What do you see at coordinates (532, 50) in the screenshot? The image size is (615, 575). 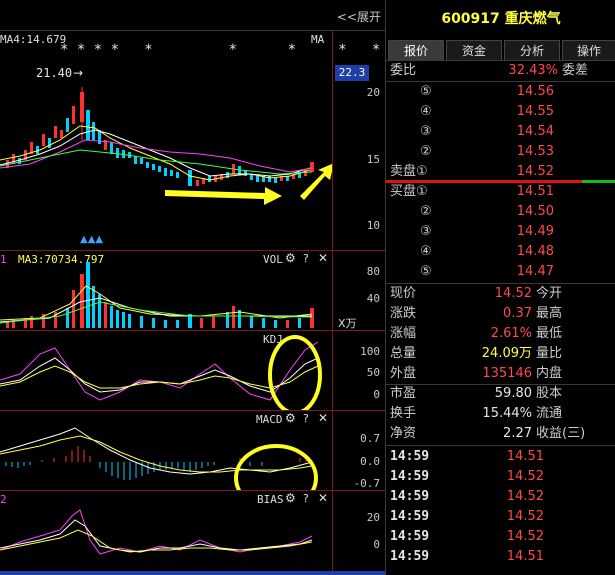 I see `tab-analysis: 分析` at bounding box center [532, 50].